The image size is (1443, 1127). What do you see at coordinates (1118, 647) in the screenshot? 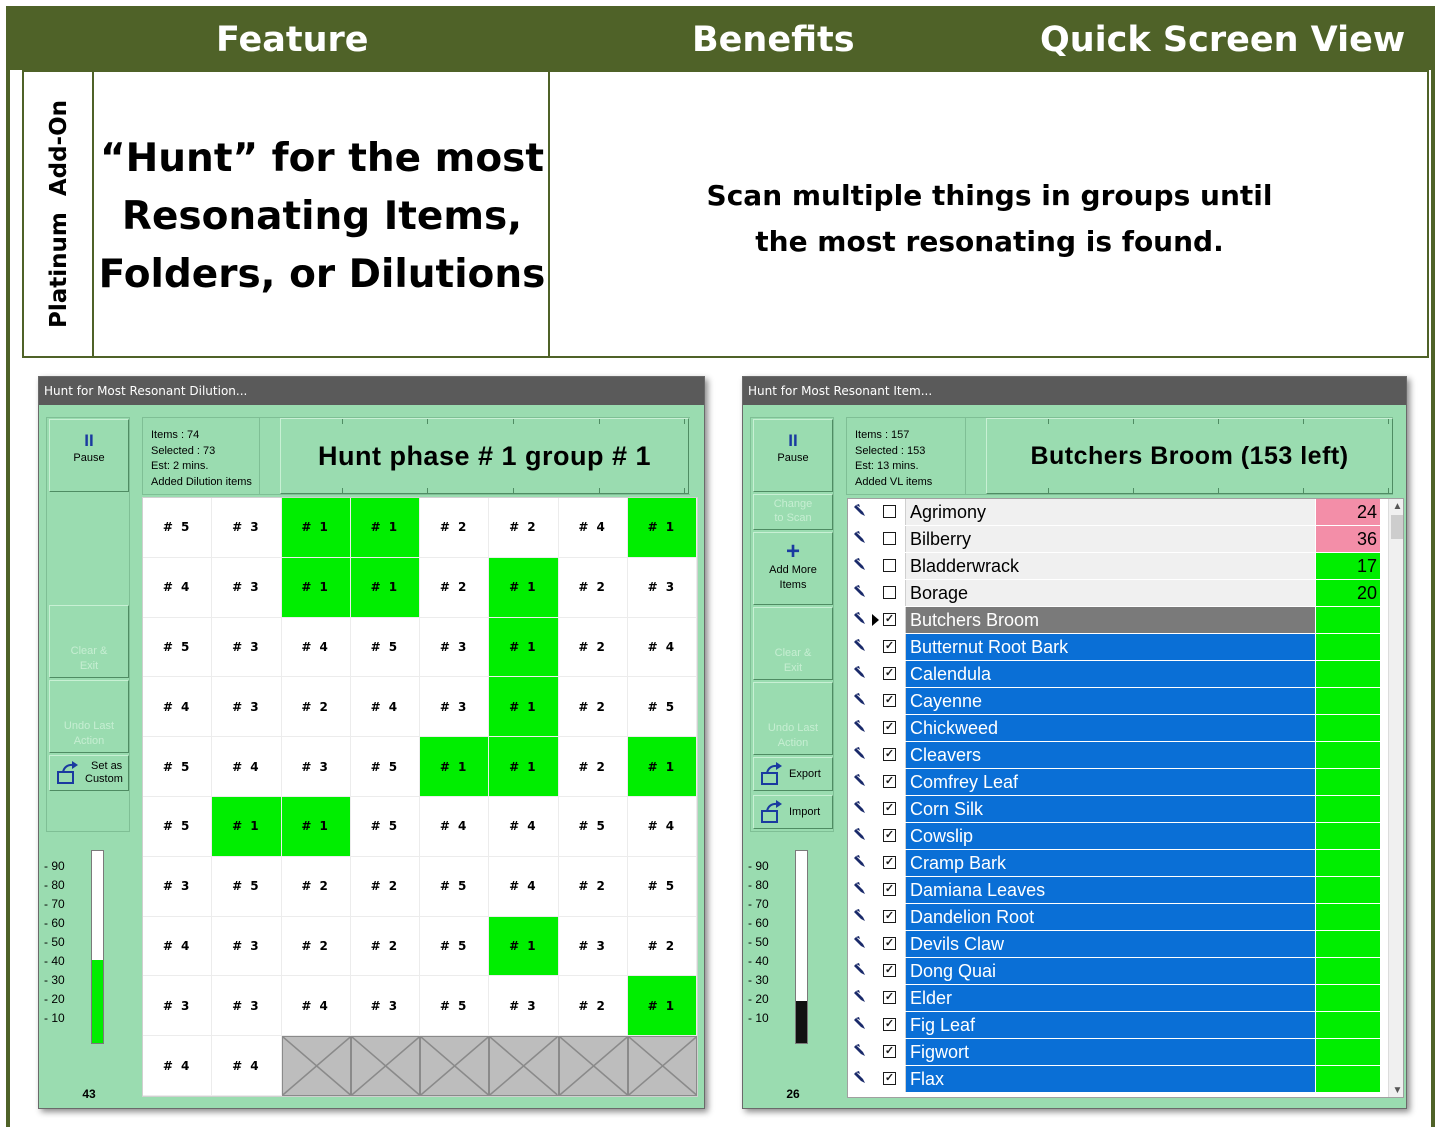
I see `list-item: ✓ Butternut Root Bark` at bounding box center [1118, 647].